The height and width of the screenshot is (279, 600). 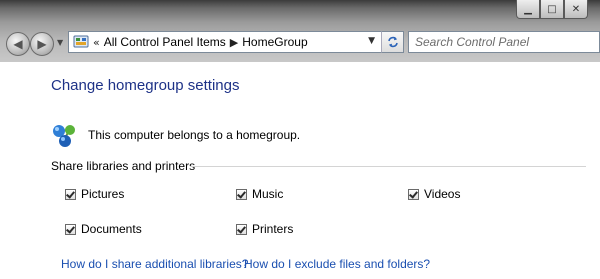 What do you see at coordinates (42, 44) in the screenshot?
I see `forward-button: ▶` at bounding box center [42, 44].